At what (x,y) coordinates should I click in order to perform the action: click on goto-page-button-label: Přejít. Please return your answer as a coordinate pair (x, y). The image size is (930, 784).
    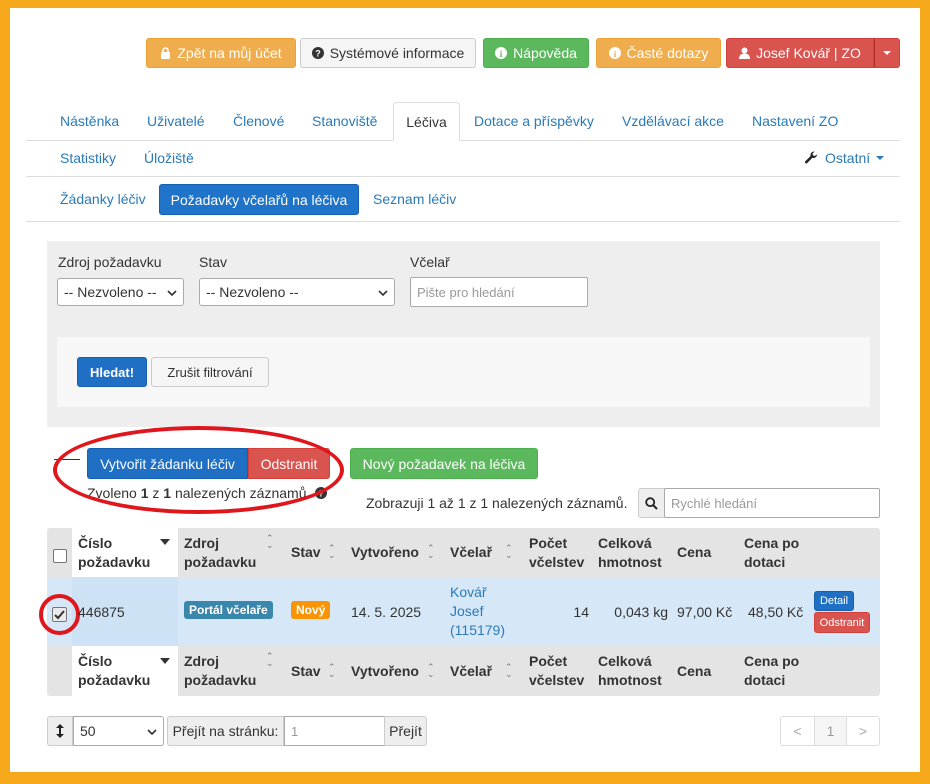
    Looking at the image, I should click on (405, 731).